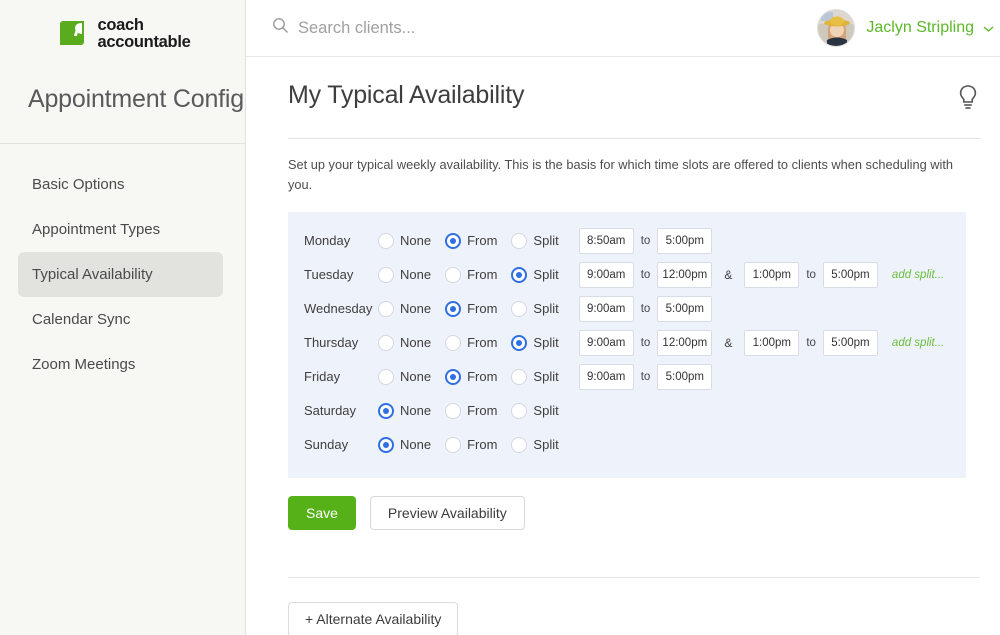  What do you see at coordinates (988, 28) in the screenshot?
I see `chevron-down-icon` at bounding box center [988, 28].